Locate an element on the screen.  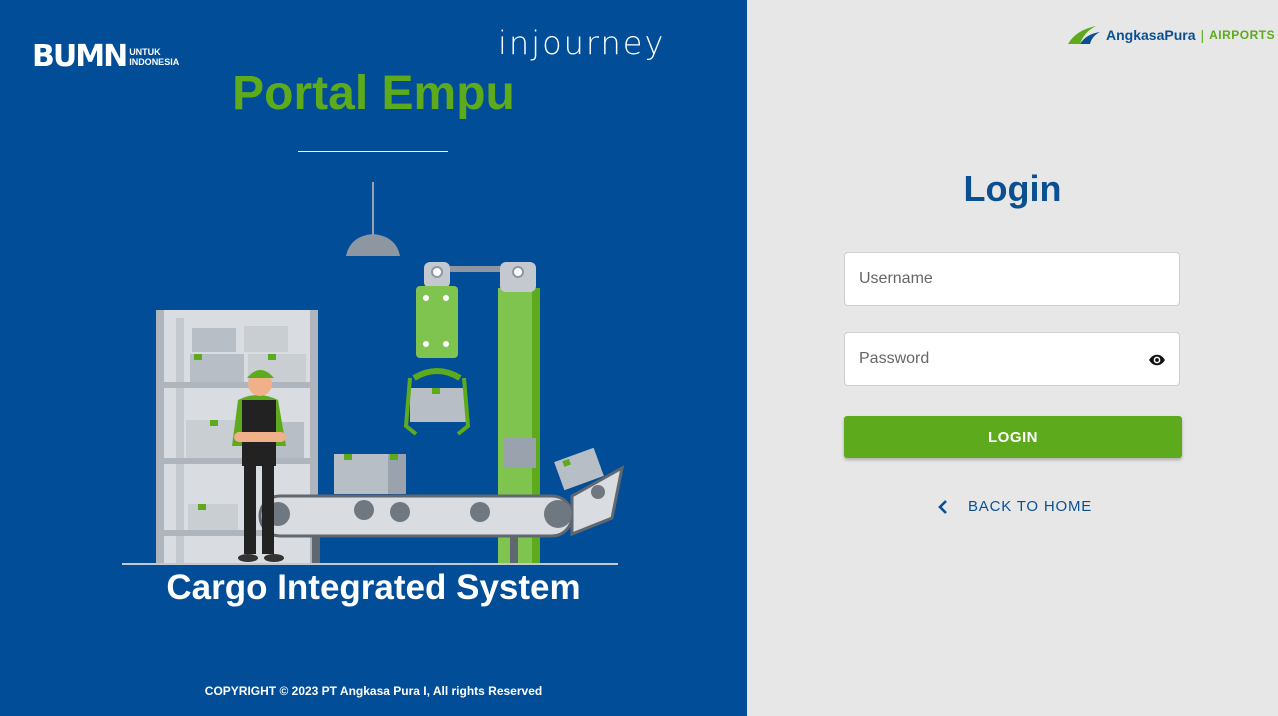
angkasa-pura-wing-icon is located at coordinates (1084, 35).